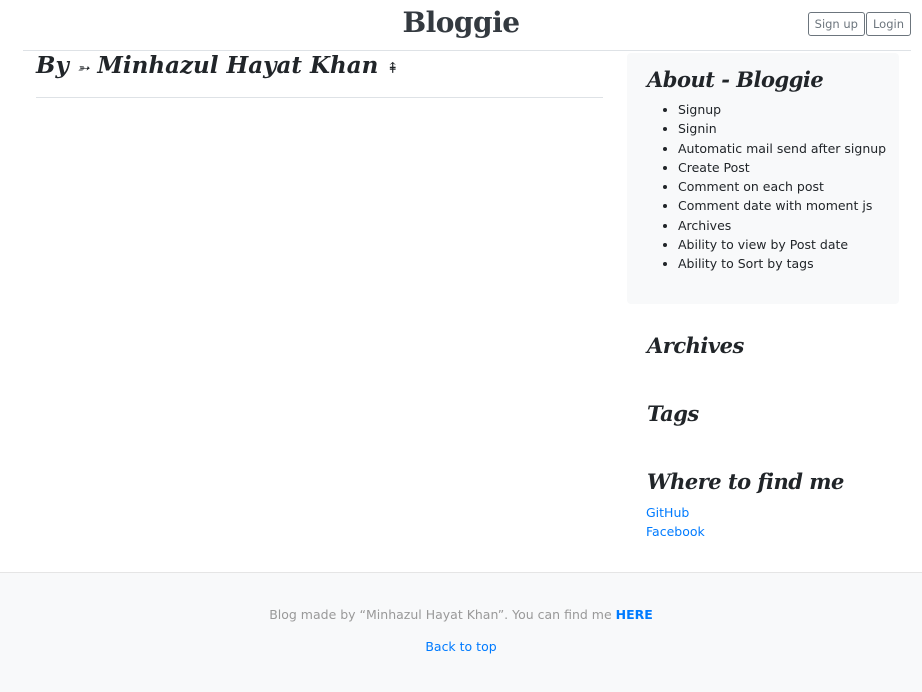  Describe the element at coordinates (745, 481) in the screenshot. I see `where-heading: Where to find me` at that location.